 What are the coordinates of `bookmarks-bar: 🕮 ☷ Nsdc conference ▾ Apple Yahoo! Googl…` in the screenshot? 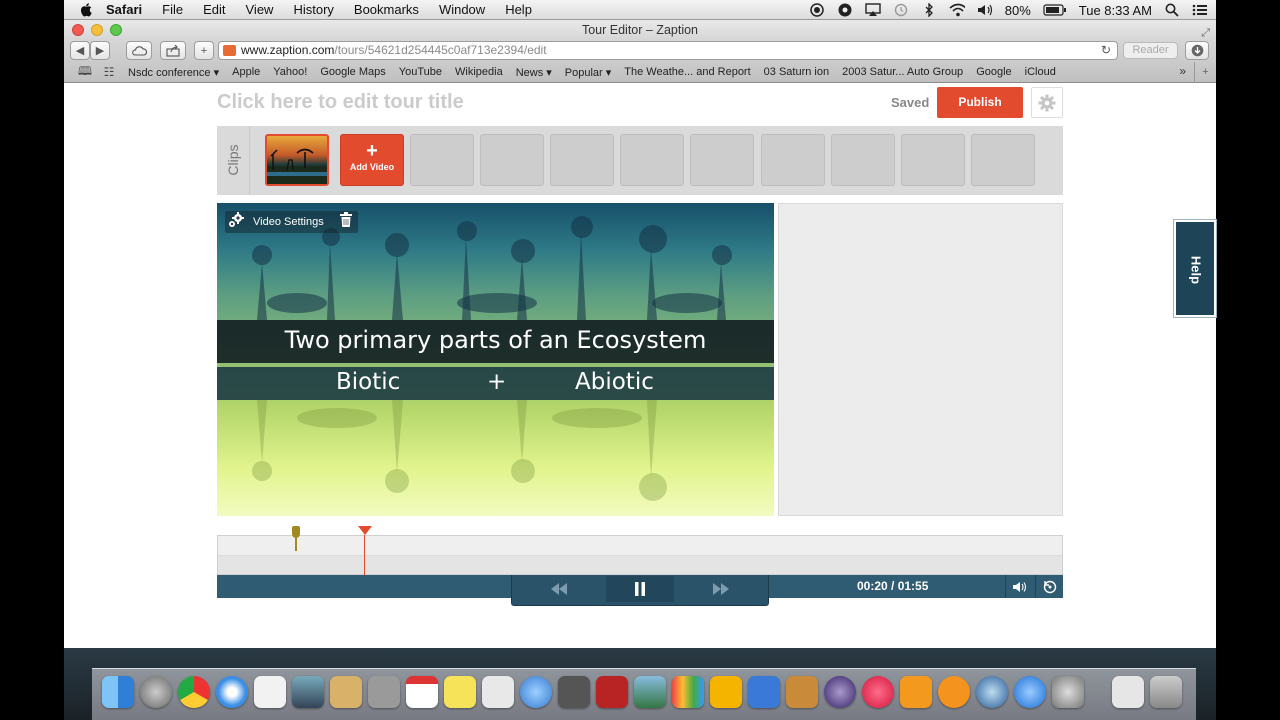 It's located at (640, 72).